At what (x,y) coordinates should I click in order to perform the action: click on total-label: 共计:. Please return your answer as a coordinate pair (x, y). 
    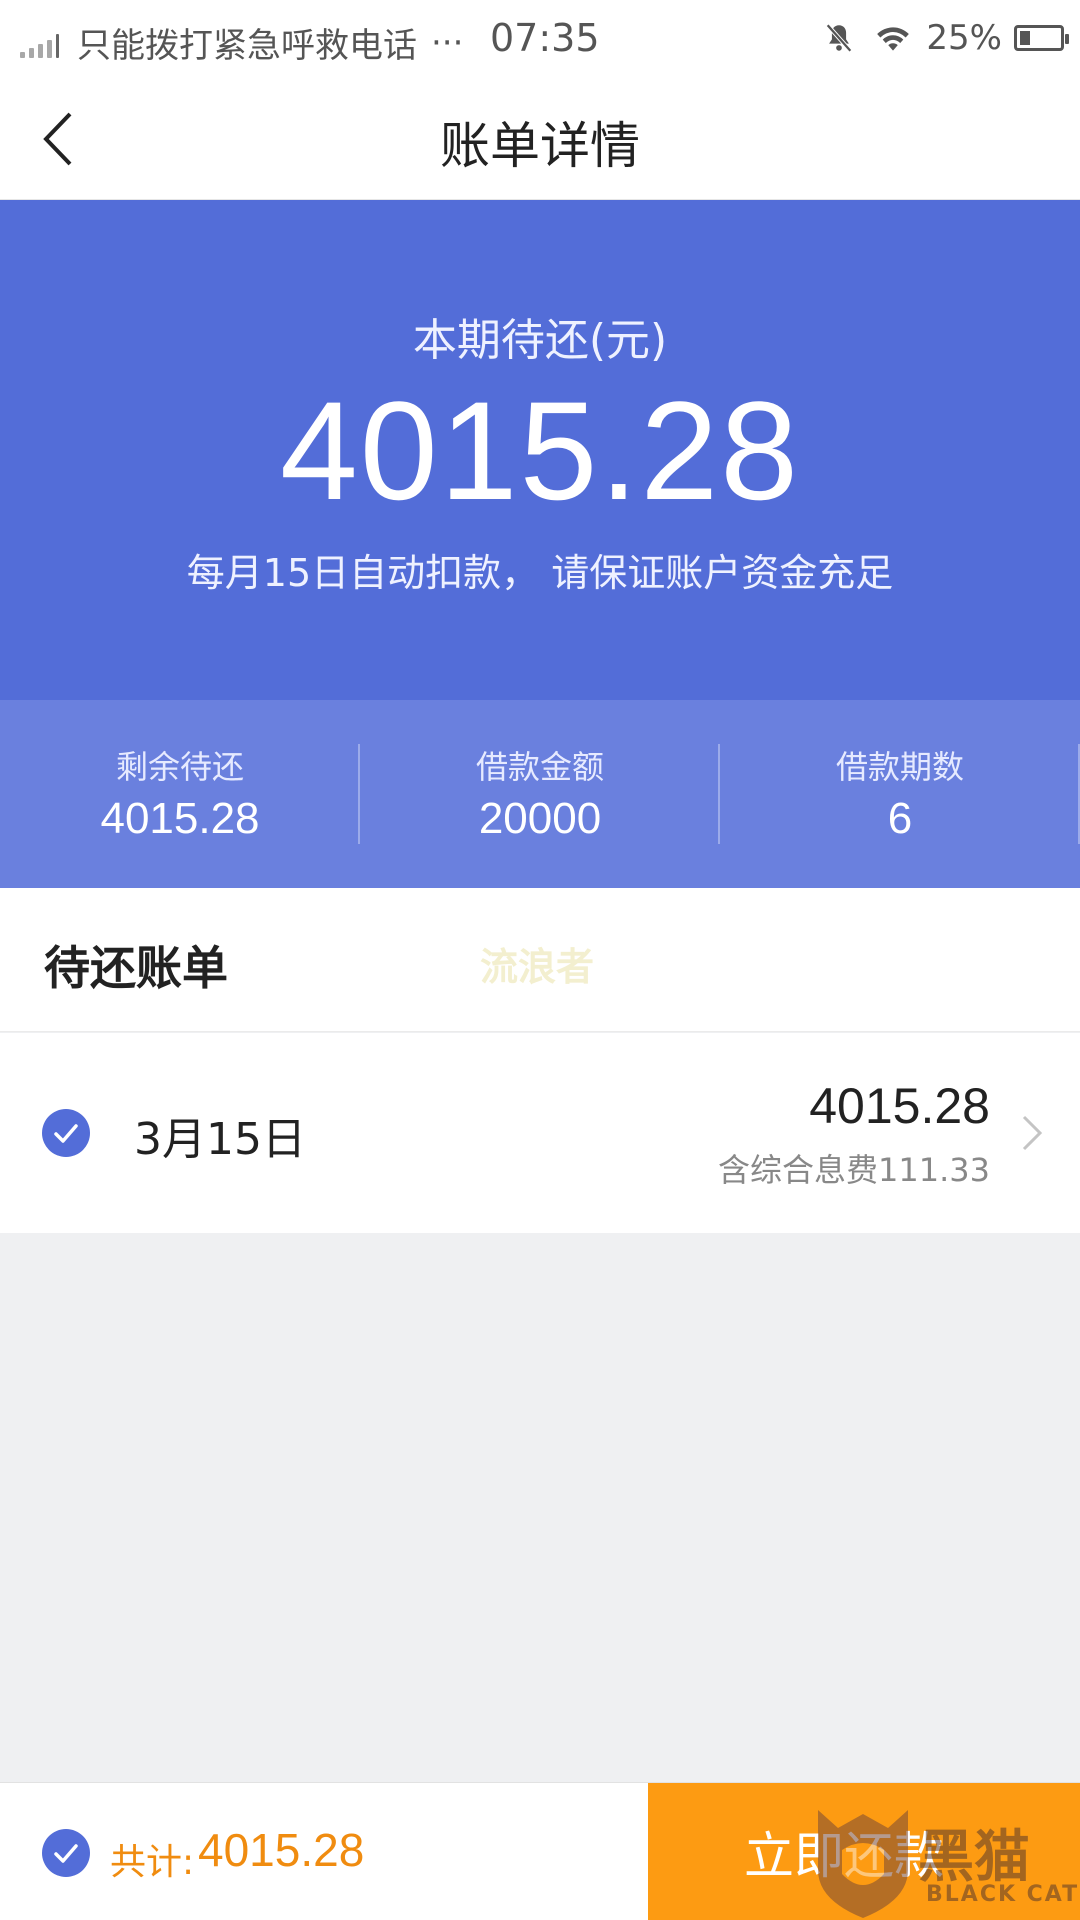
    Looking at the image, I should click on (152, 1862).